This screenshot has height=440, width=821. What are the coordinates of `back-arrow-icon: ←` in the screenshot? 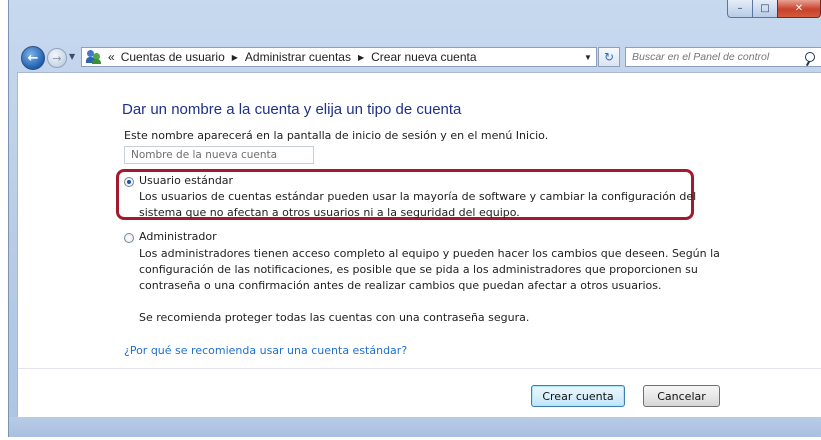 It's located at (33, 58).